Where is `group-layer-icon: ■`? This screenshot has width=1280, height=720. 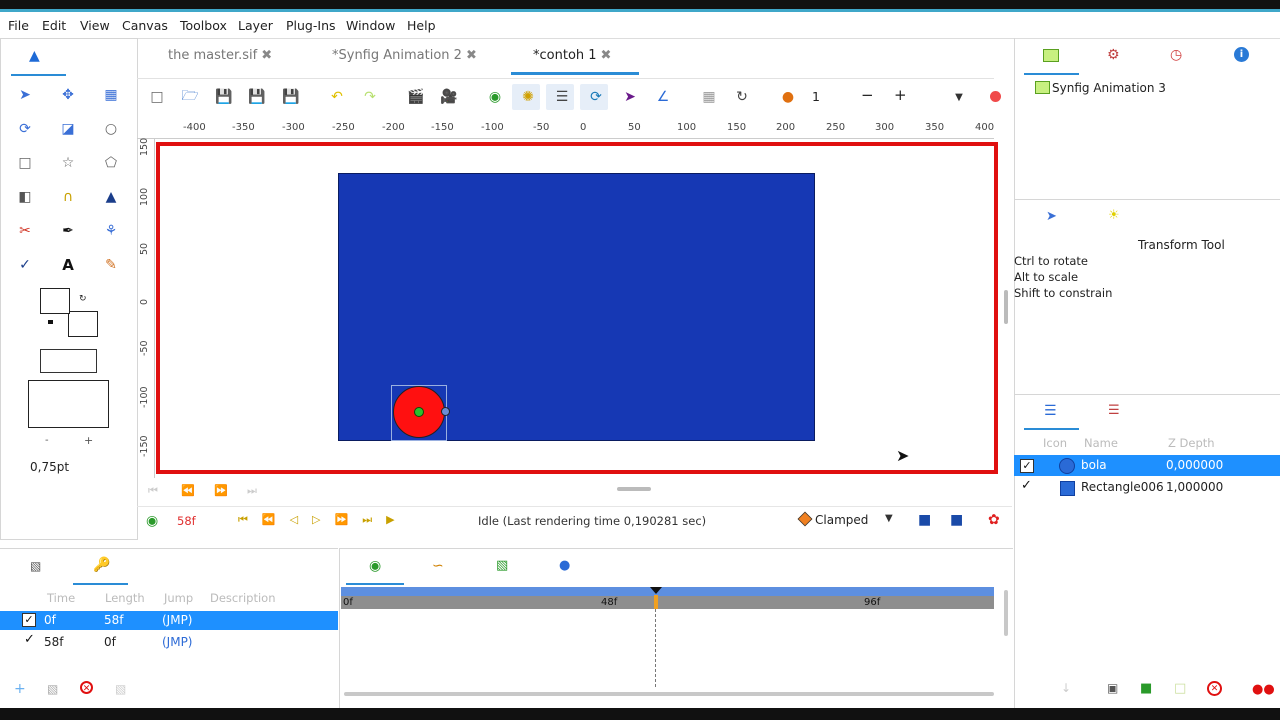 group-layer-icon: ■ is located at coordinates (1146, 688).